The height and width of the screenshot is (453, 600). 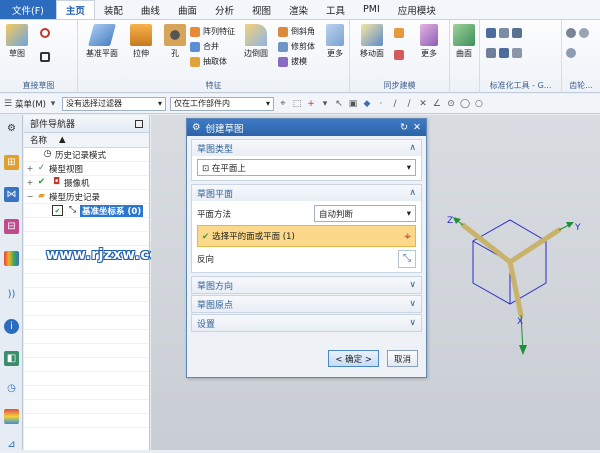 I want to click on add-icon: +, so click(x=311, y=104).